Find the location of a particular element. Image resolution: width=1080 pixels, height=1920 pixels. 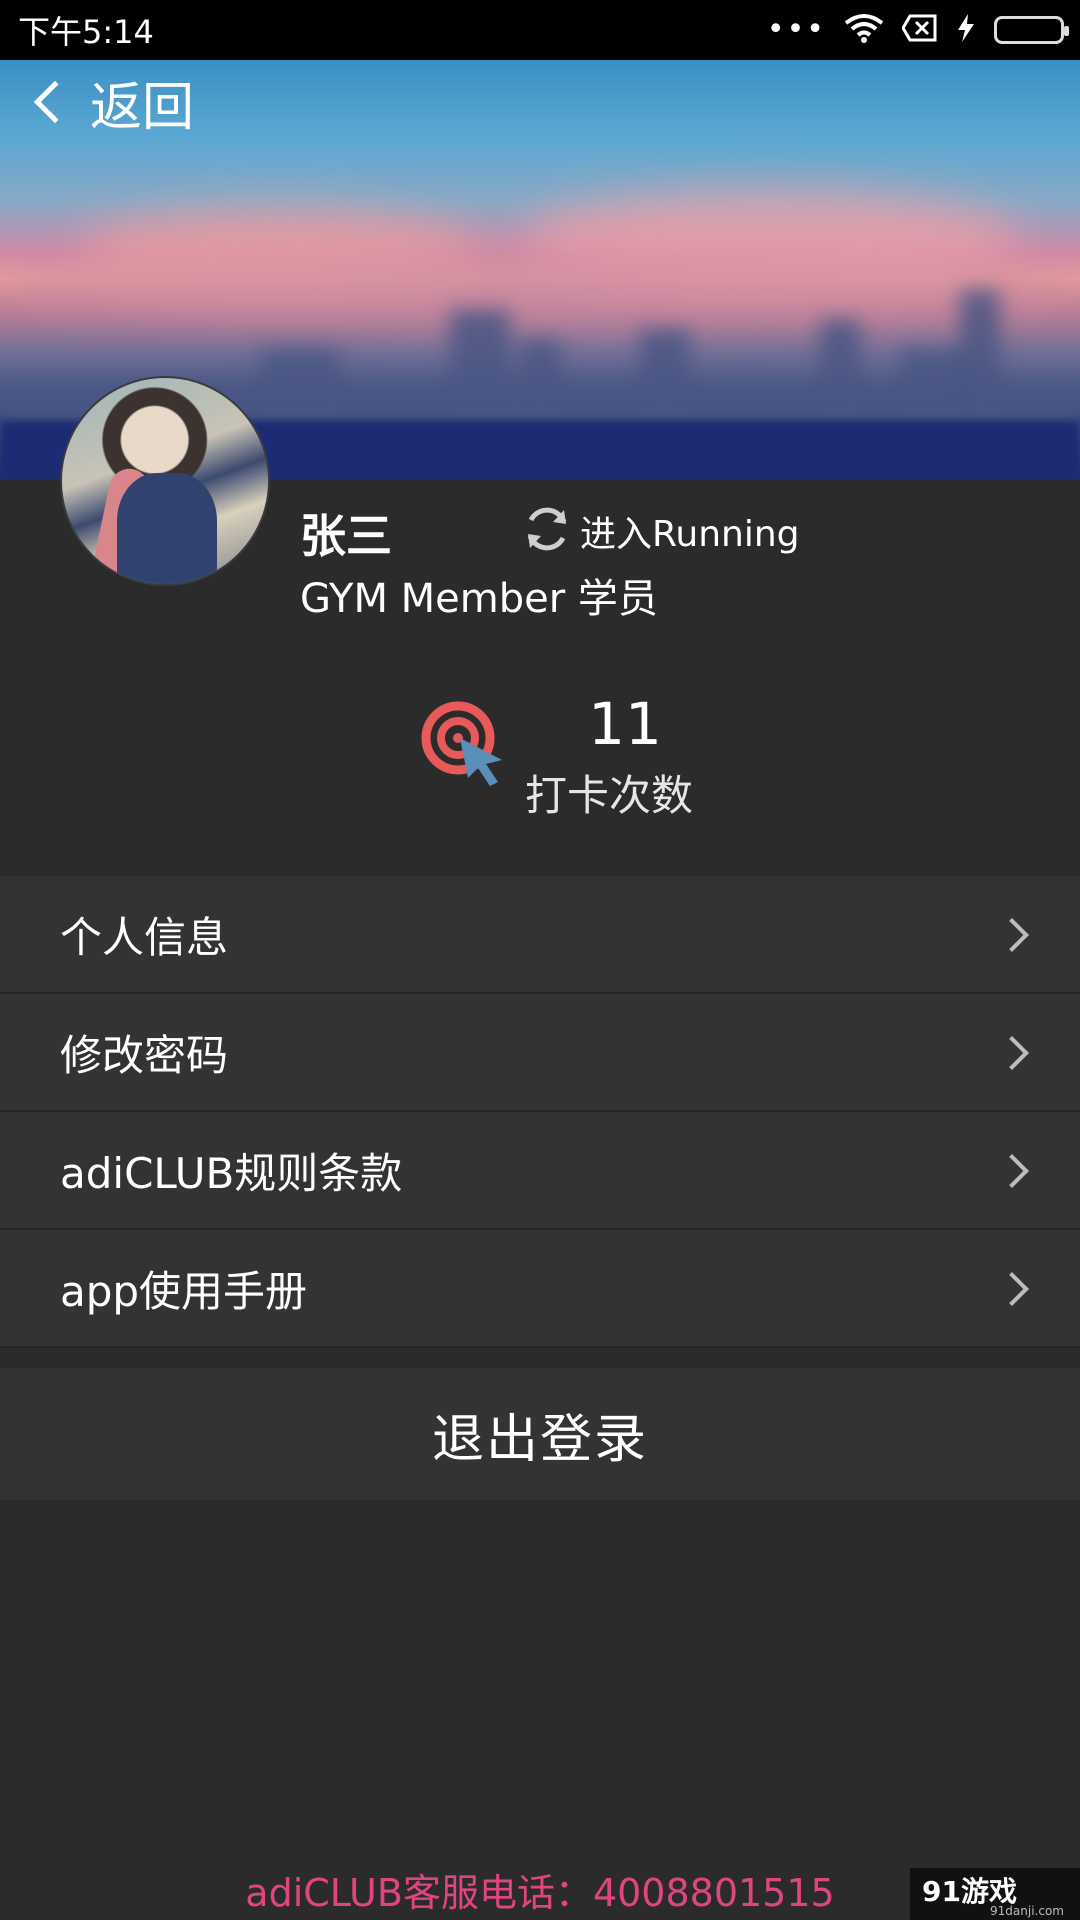

chevron-left-icon is located at coordinates (55, 102).